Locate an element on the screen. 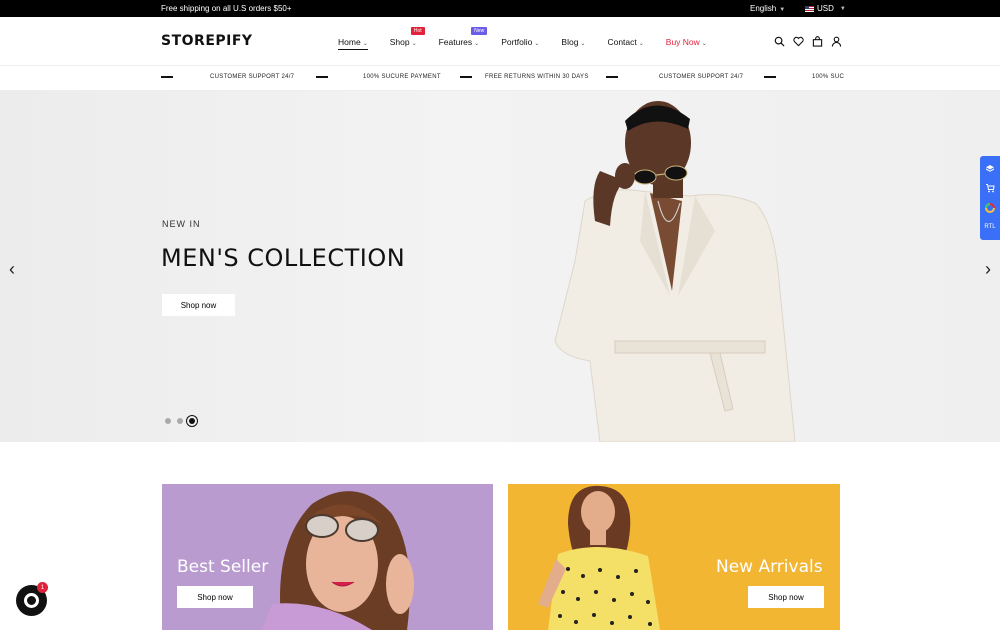 The width and height of the screenshot is (1000, 630). nav-label: Buy Now is located at coordinates (682, 42).